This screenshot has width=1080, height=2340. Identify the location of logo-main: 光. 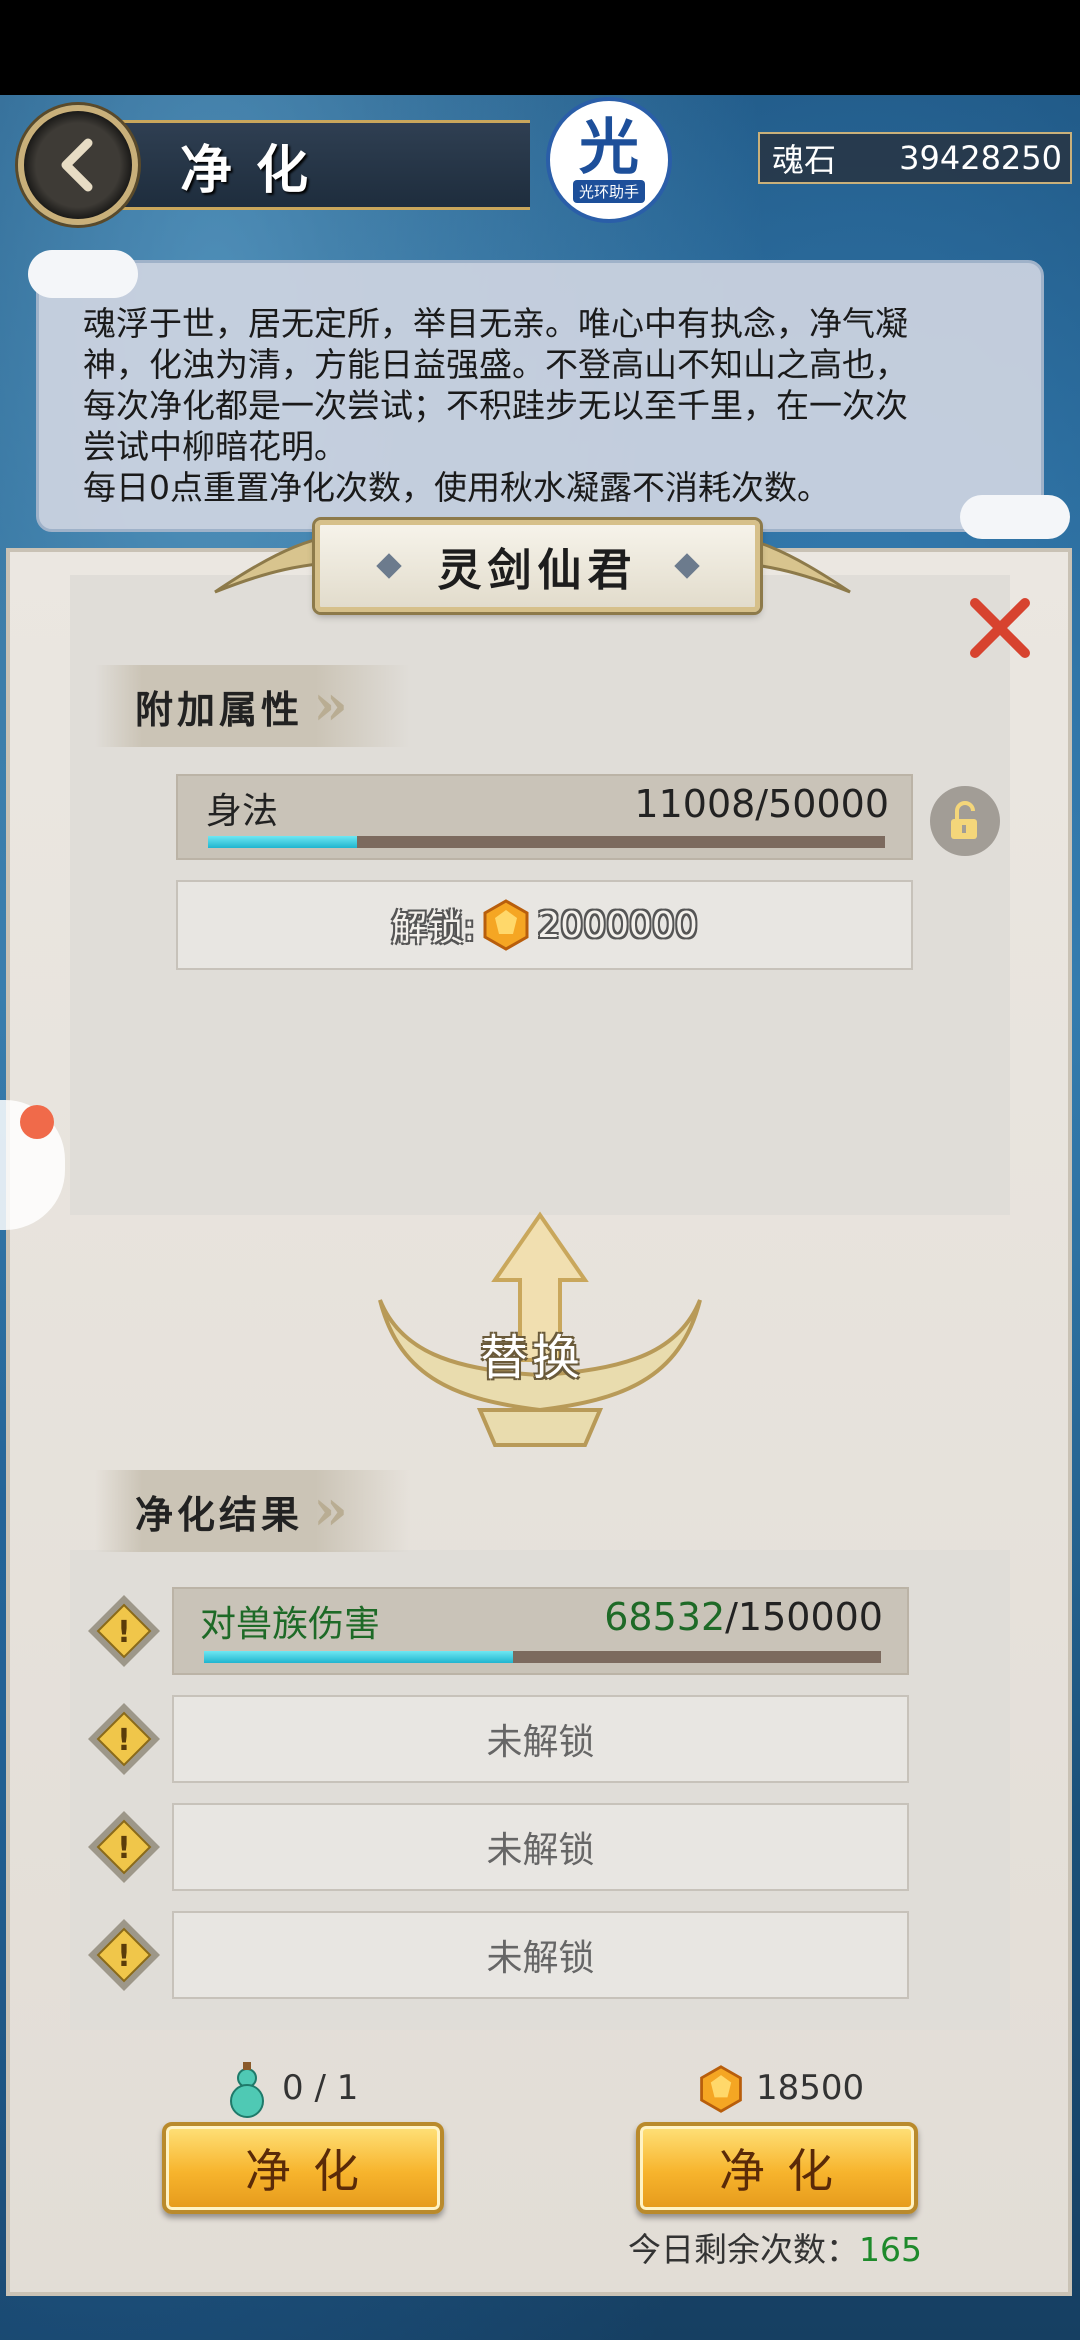
(609, 147).